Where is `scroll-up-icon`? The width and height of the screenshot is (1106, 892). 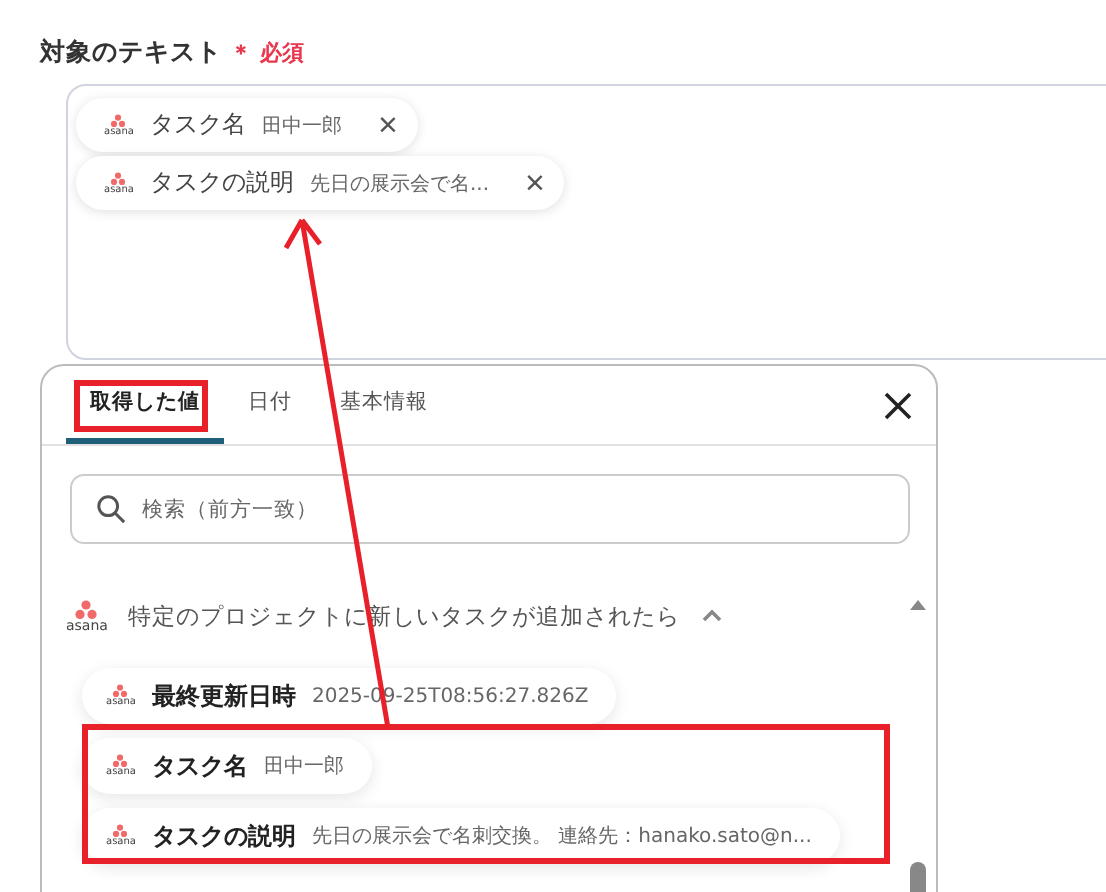
scroll-up-icon is located at coordinates (918, 604).